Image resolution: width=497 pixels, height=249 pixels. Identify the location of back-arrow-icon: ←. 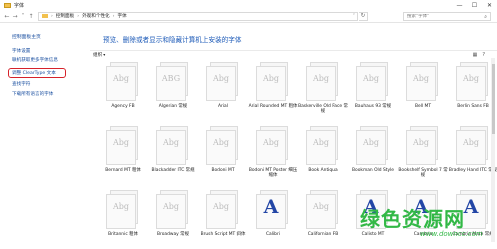
(7, 16).